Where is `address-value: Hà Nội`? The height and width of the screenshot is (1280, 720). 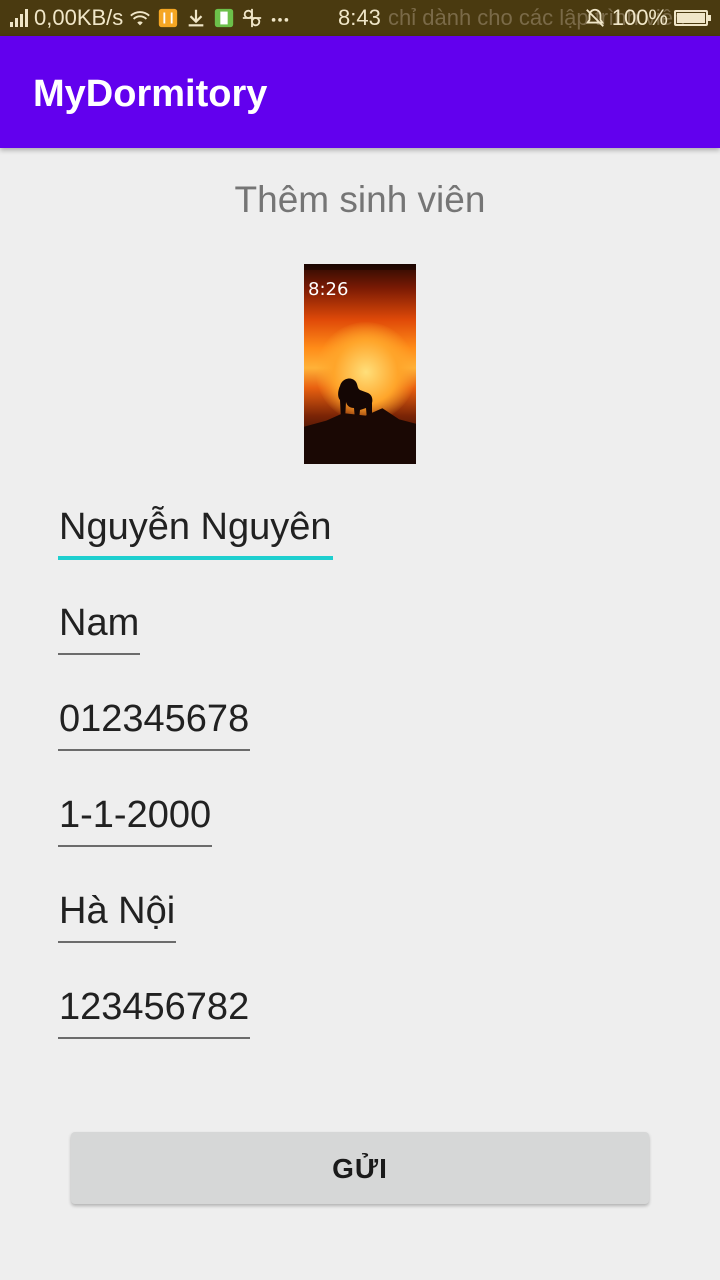 address-value: Hà Nội is located at coordinates (117, 911).